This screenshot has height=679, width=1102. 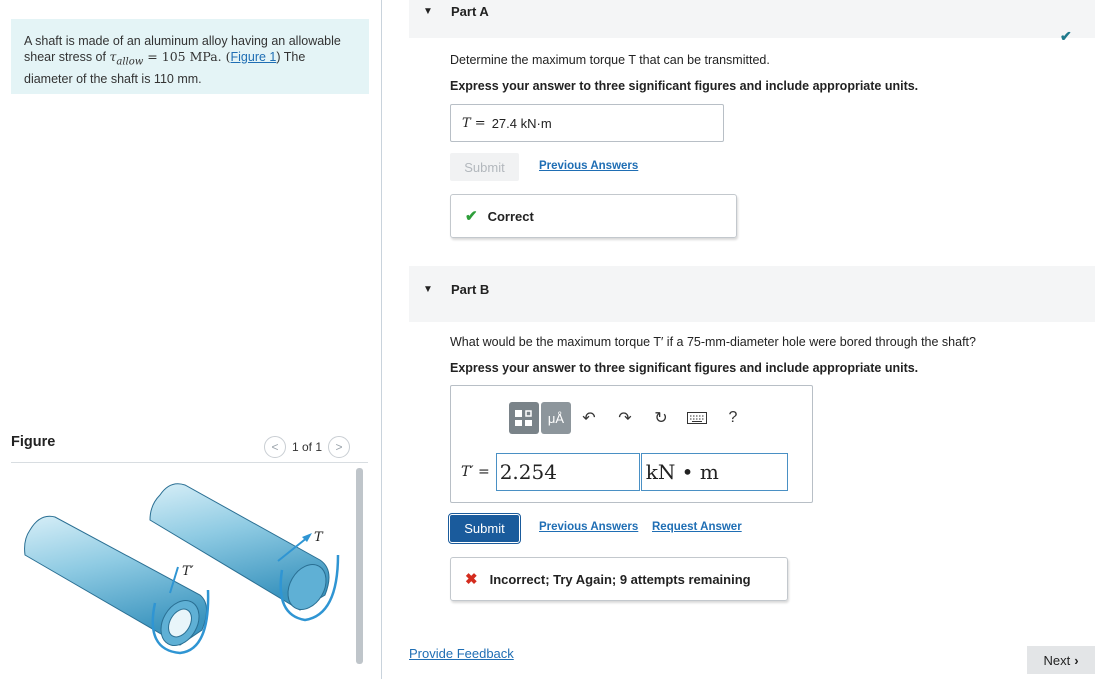 I want to click on provide-feedback-link: Provide Feedback, so click(x=461, y=653).